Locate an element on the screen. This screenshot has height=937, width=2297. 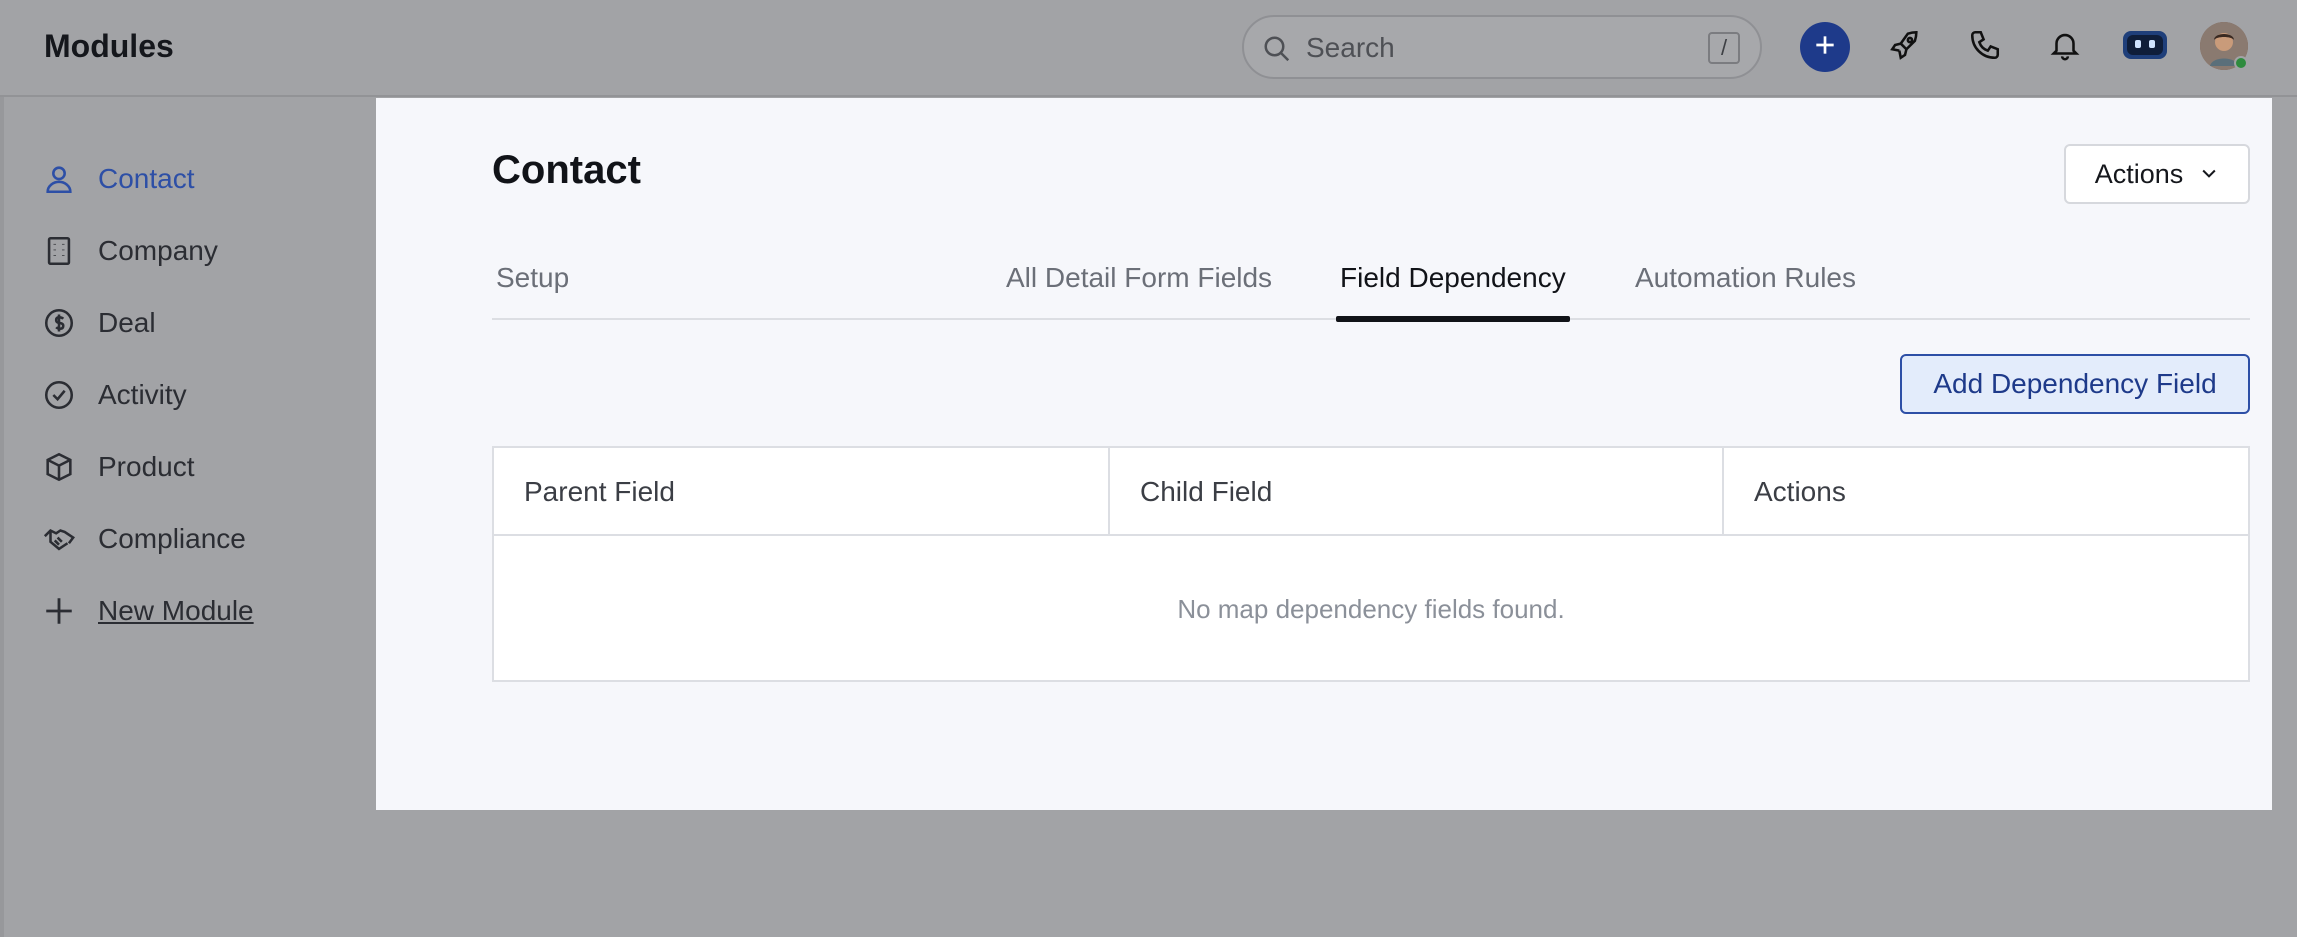
building-icon is located at coordinates (59, 251).